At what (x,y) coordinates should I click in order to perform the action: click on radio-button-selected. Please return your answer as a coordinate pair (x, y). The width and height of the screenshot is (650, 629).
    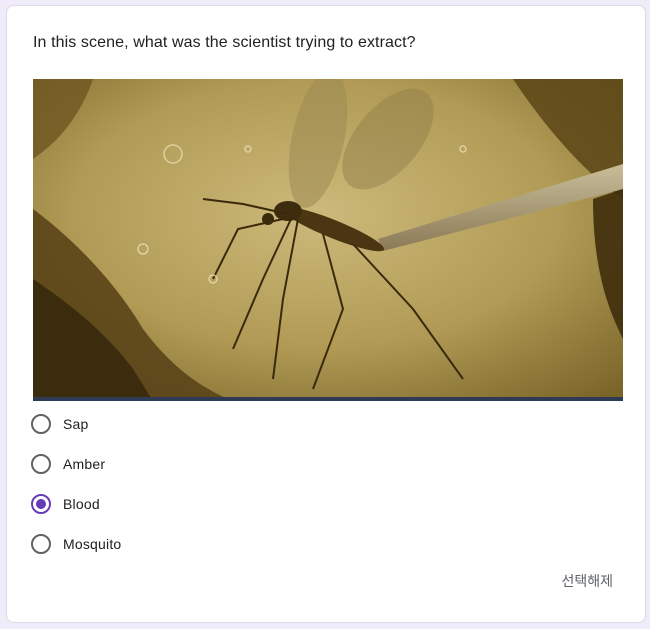
    Looking at the image, I should click on (41, 504).